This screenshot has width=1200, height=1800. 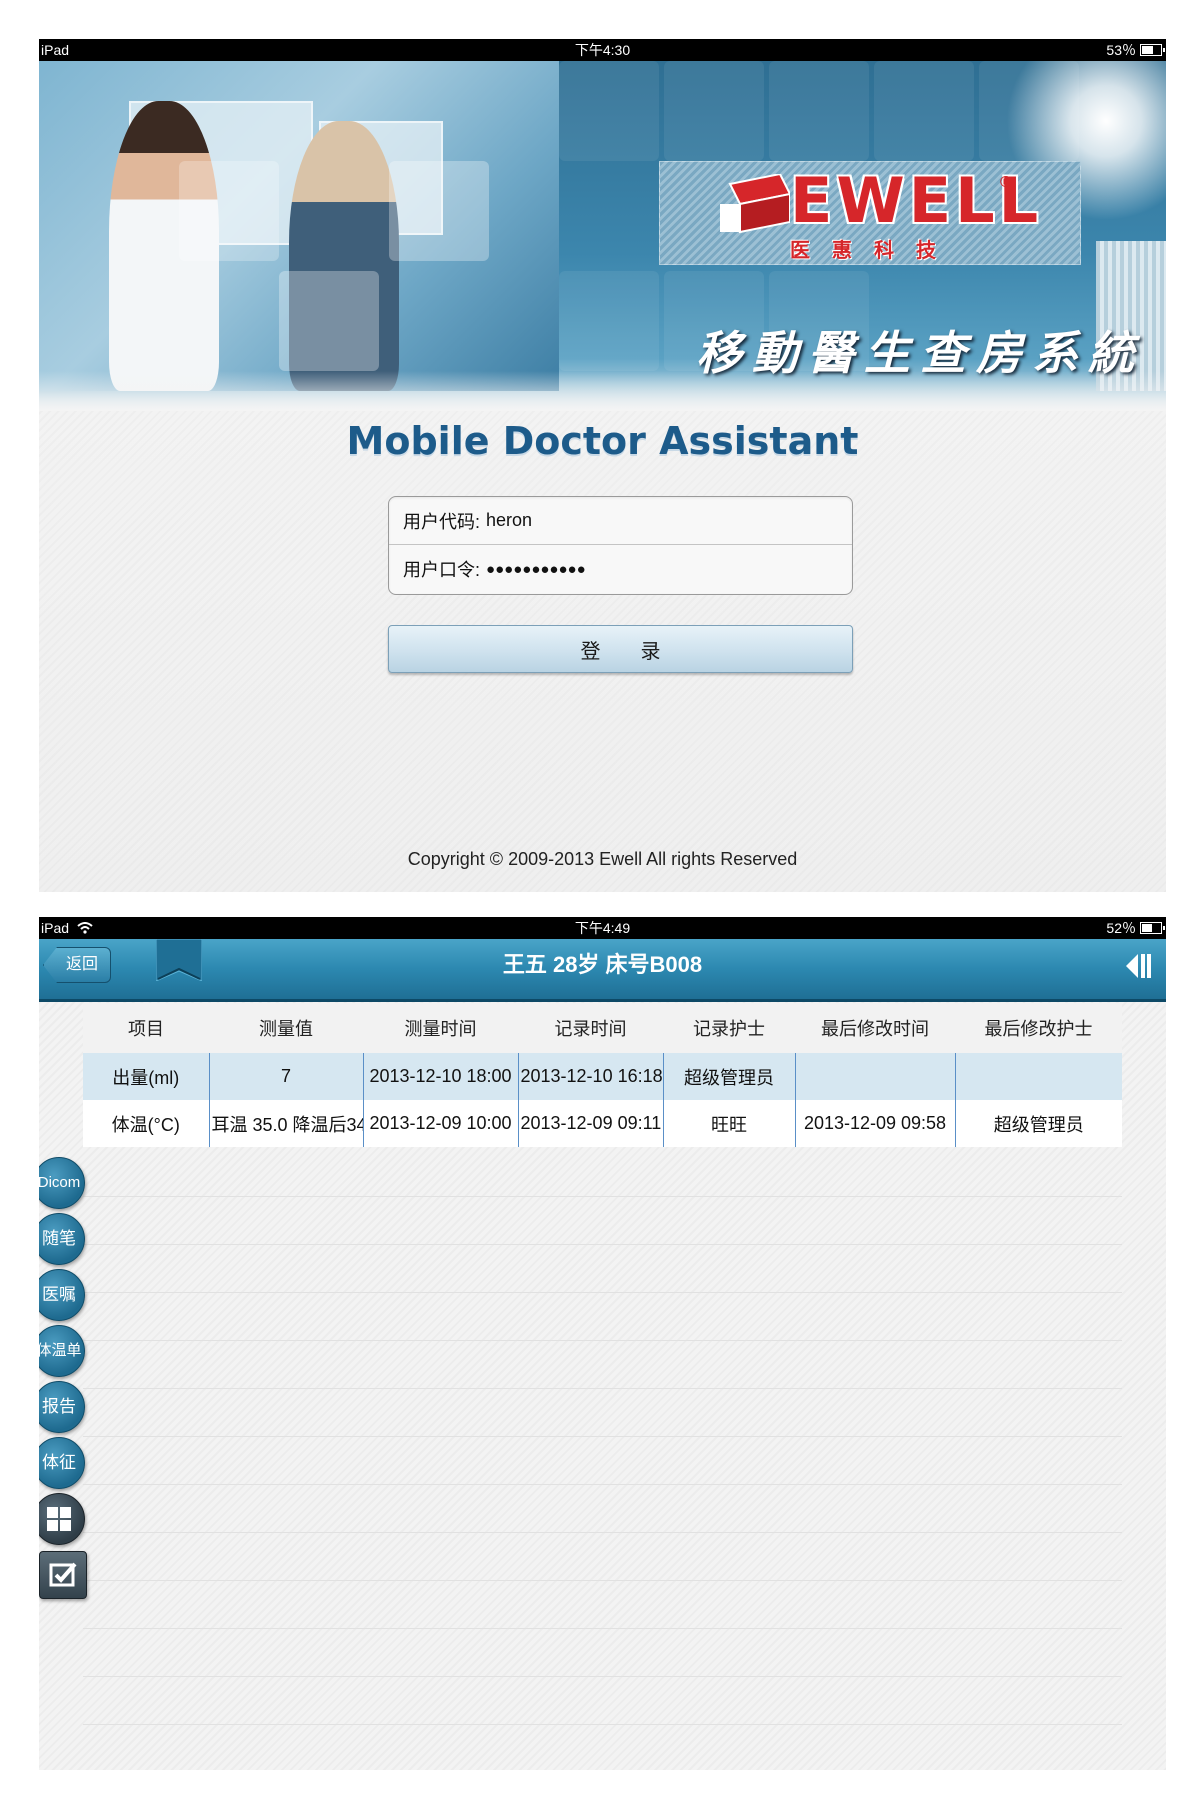 I want to click on grid-button, so click(x=62, y=1519).